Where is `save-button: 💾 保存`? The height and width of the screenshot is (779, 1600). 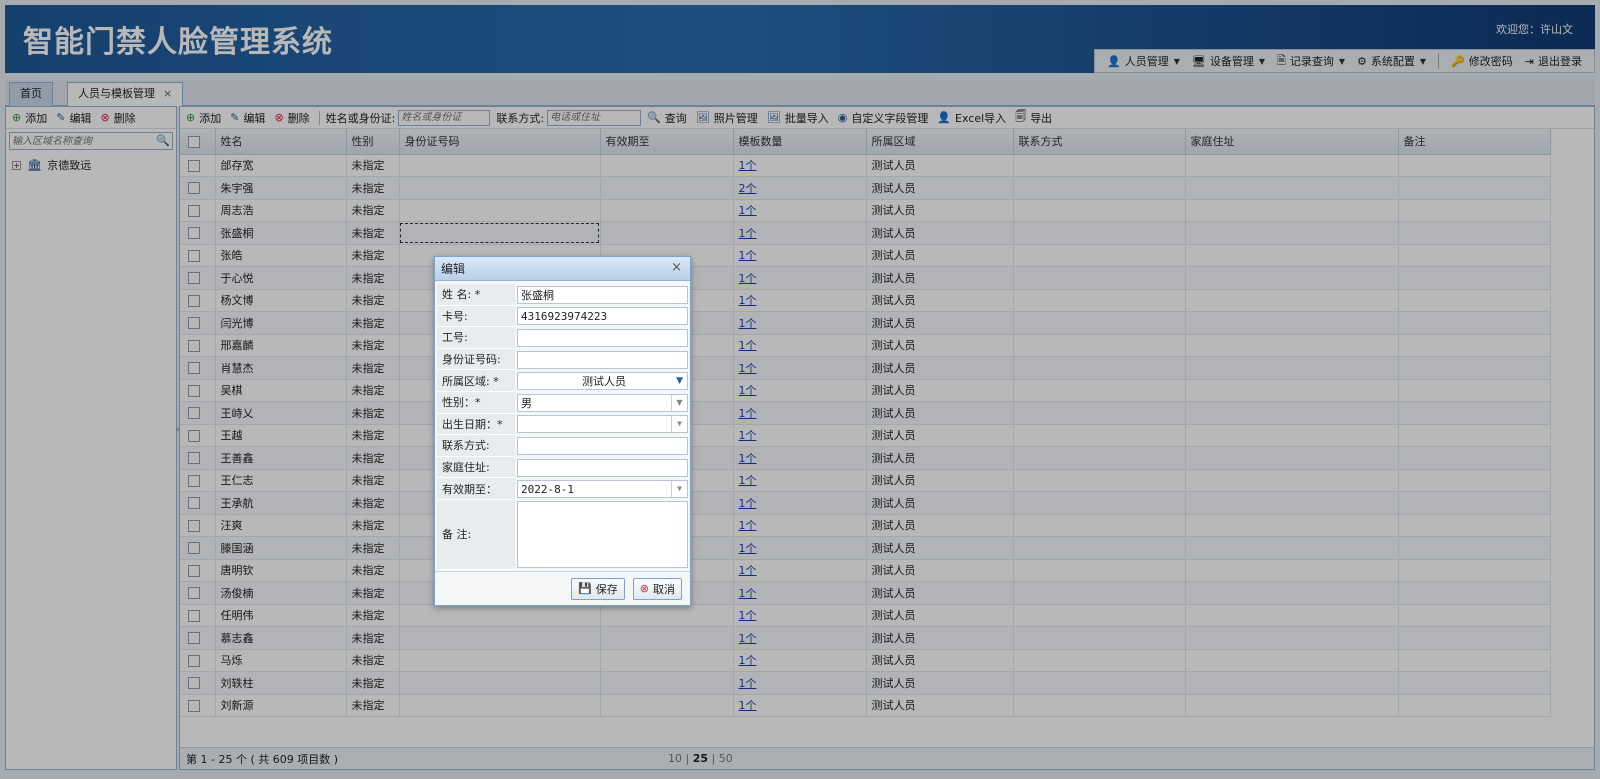
save-button: 💾 保存 is located at coordinates (598, 588).